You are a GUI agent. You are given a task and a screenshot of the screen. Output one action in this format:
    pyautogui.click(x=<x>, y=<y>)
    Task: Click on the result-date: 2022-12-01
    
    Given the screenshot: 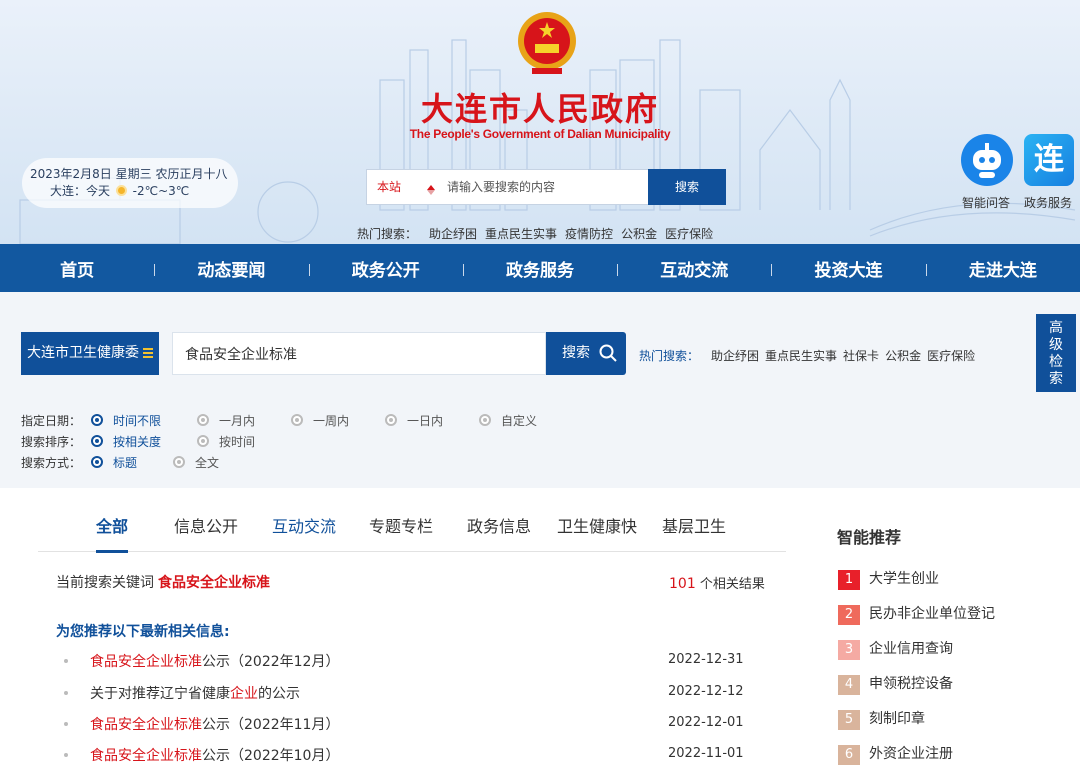 What is the action you would take?
    pyautogui.click(x=706, y=722)
    